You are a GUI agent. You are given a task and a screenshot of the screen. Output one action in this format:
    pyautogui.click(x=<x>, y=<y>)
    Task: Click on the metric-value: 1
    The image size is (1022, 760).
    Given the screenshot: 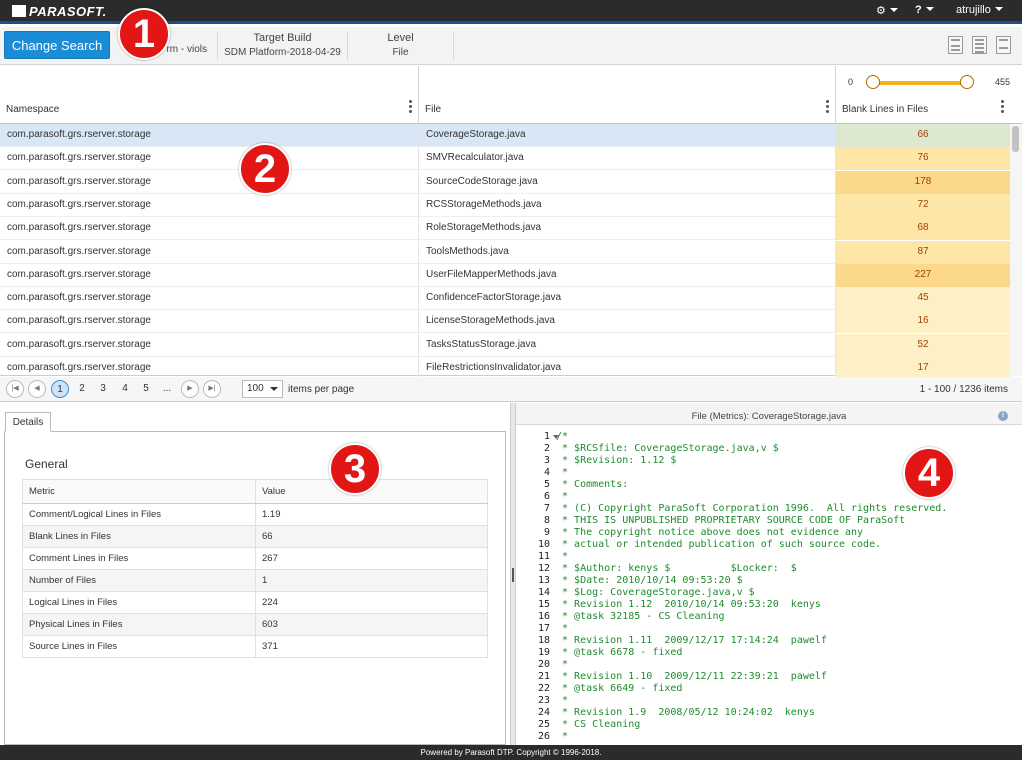 What is the action you would take?
    pyautogui.click(x=371, y=580)
    